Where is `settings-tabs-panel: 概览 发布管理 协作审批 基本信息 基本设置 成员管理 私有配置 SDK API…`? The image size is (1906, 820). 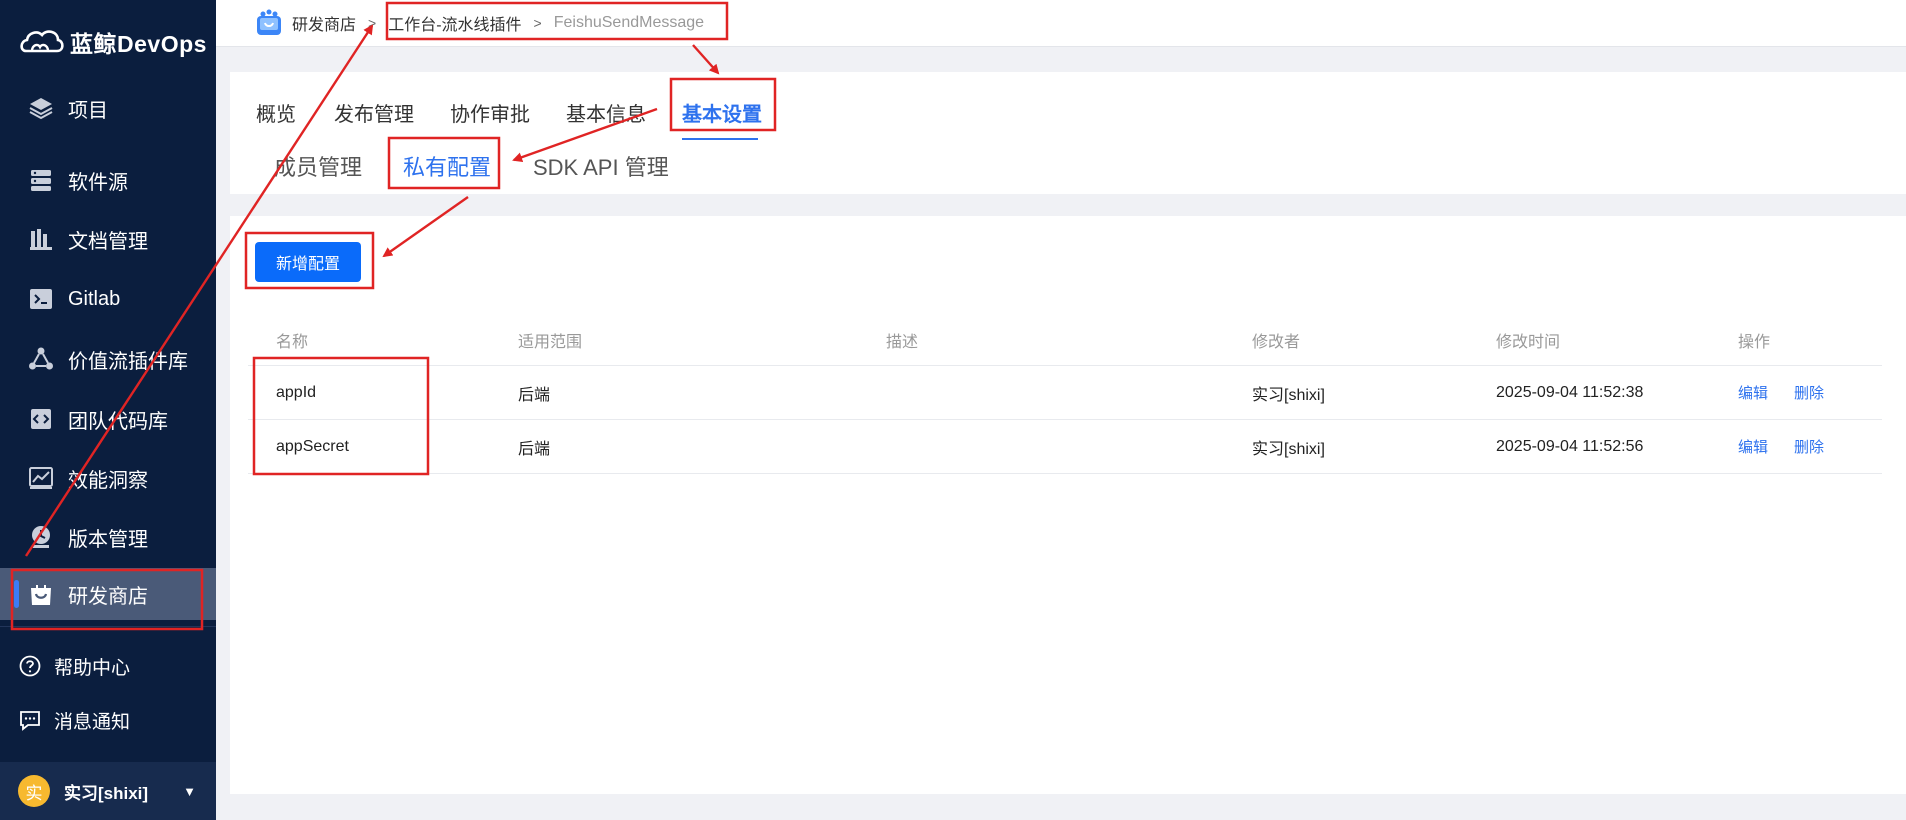
settings-tabs-panel: 概览 发布管理 协作审批 基本信息 基本设置 成员管理 私有配置 SDK API… is located at coordinates (1068, 133).